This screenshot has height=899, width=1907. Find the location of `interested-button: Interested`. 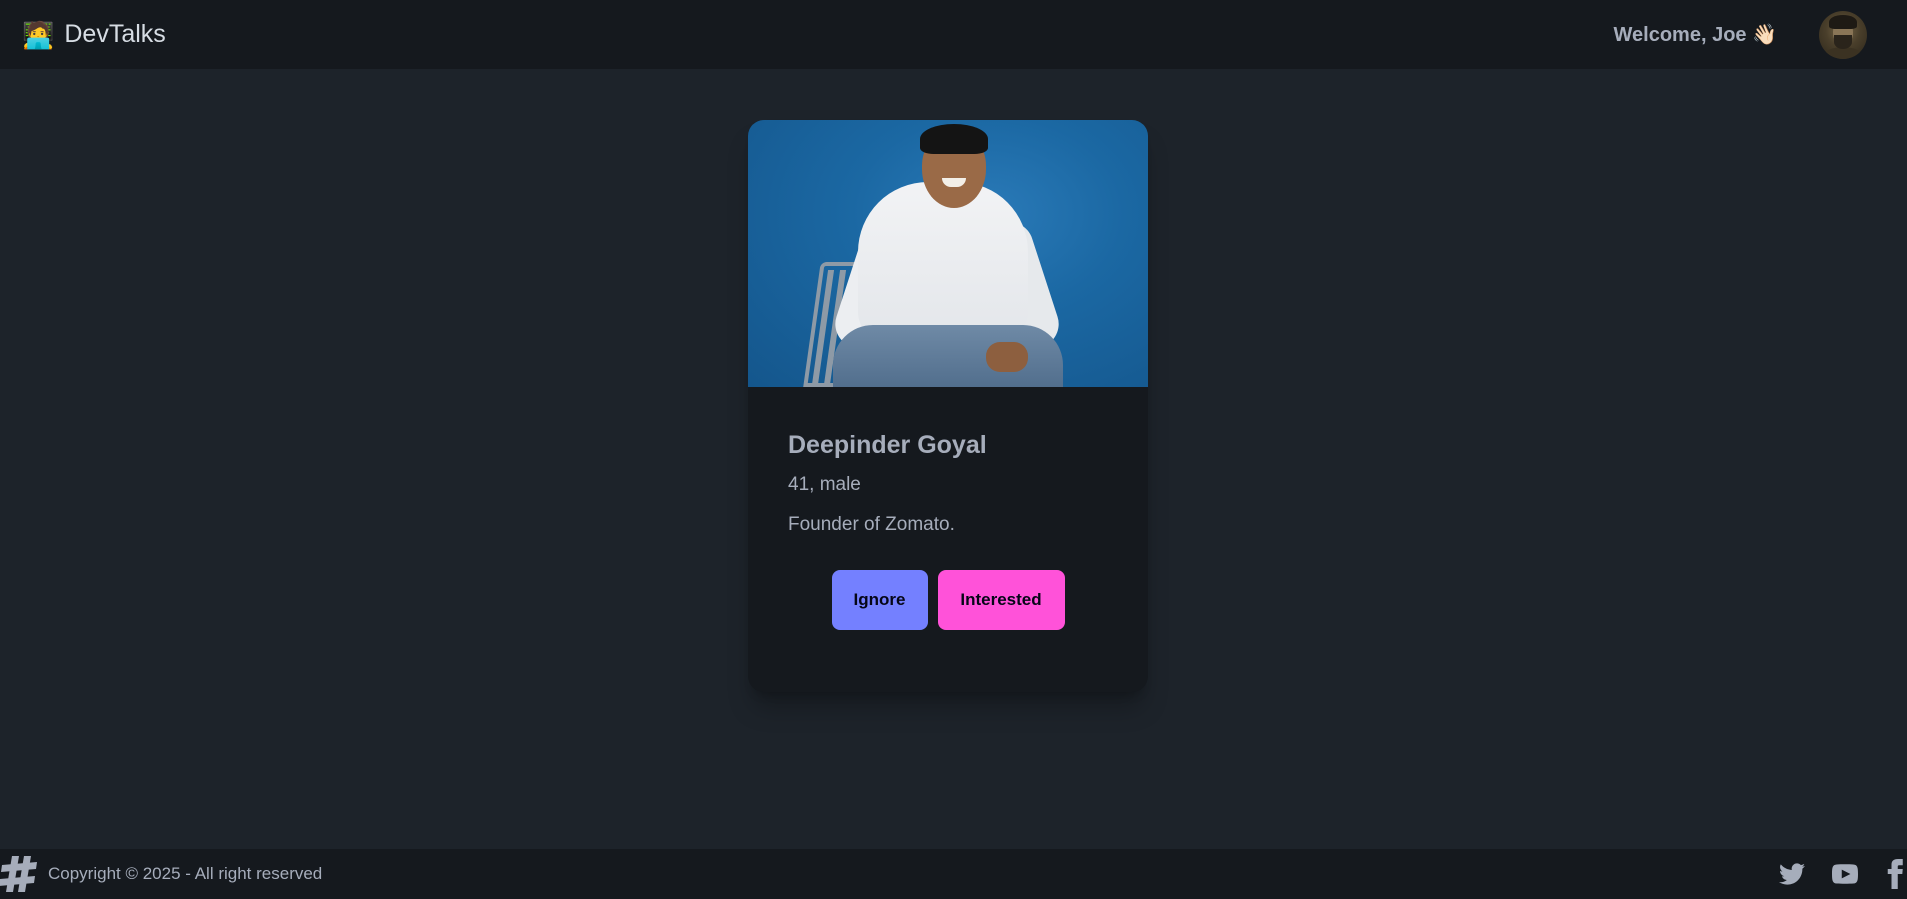

interested-button: Interested is located at coordinates (1001, 600).